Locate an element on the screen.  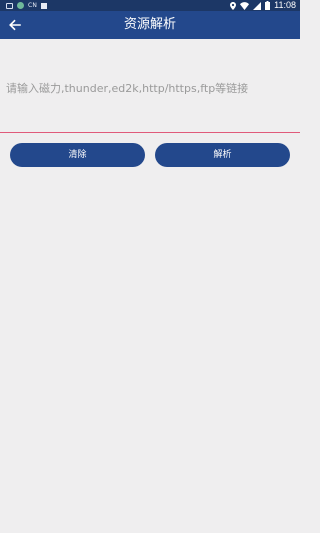
messages-notification-icon is located at coordinates (9, 5).